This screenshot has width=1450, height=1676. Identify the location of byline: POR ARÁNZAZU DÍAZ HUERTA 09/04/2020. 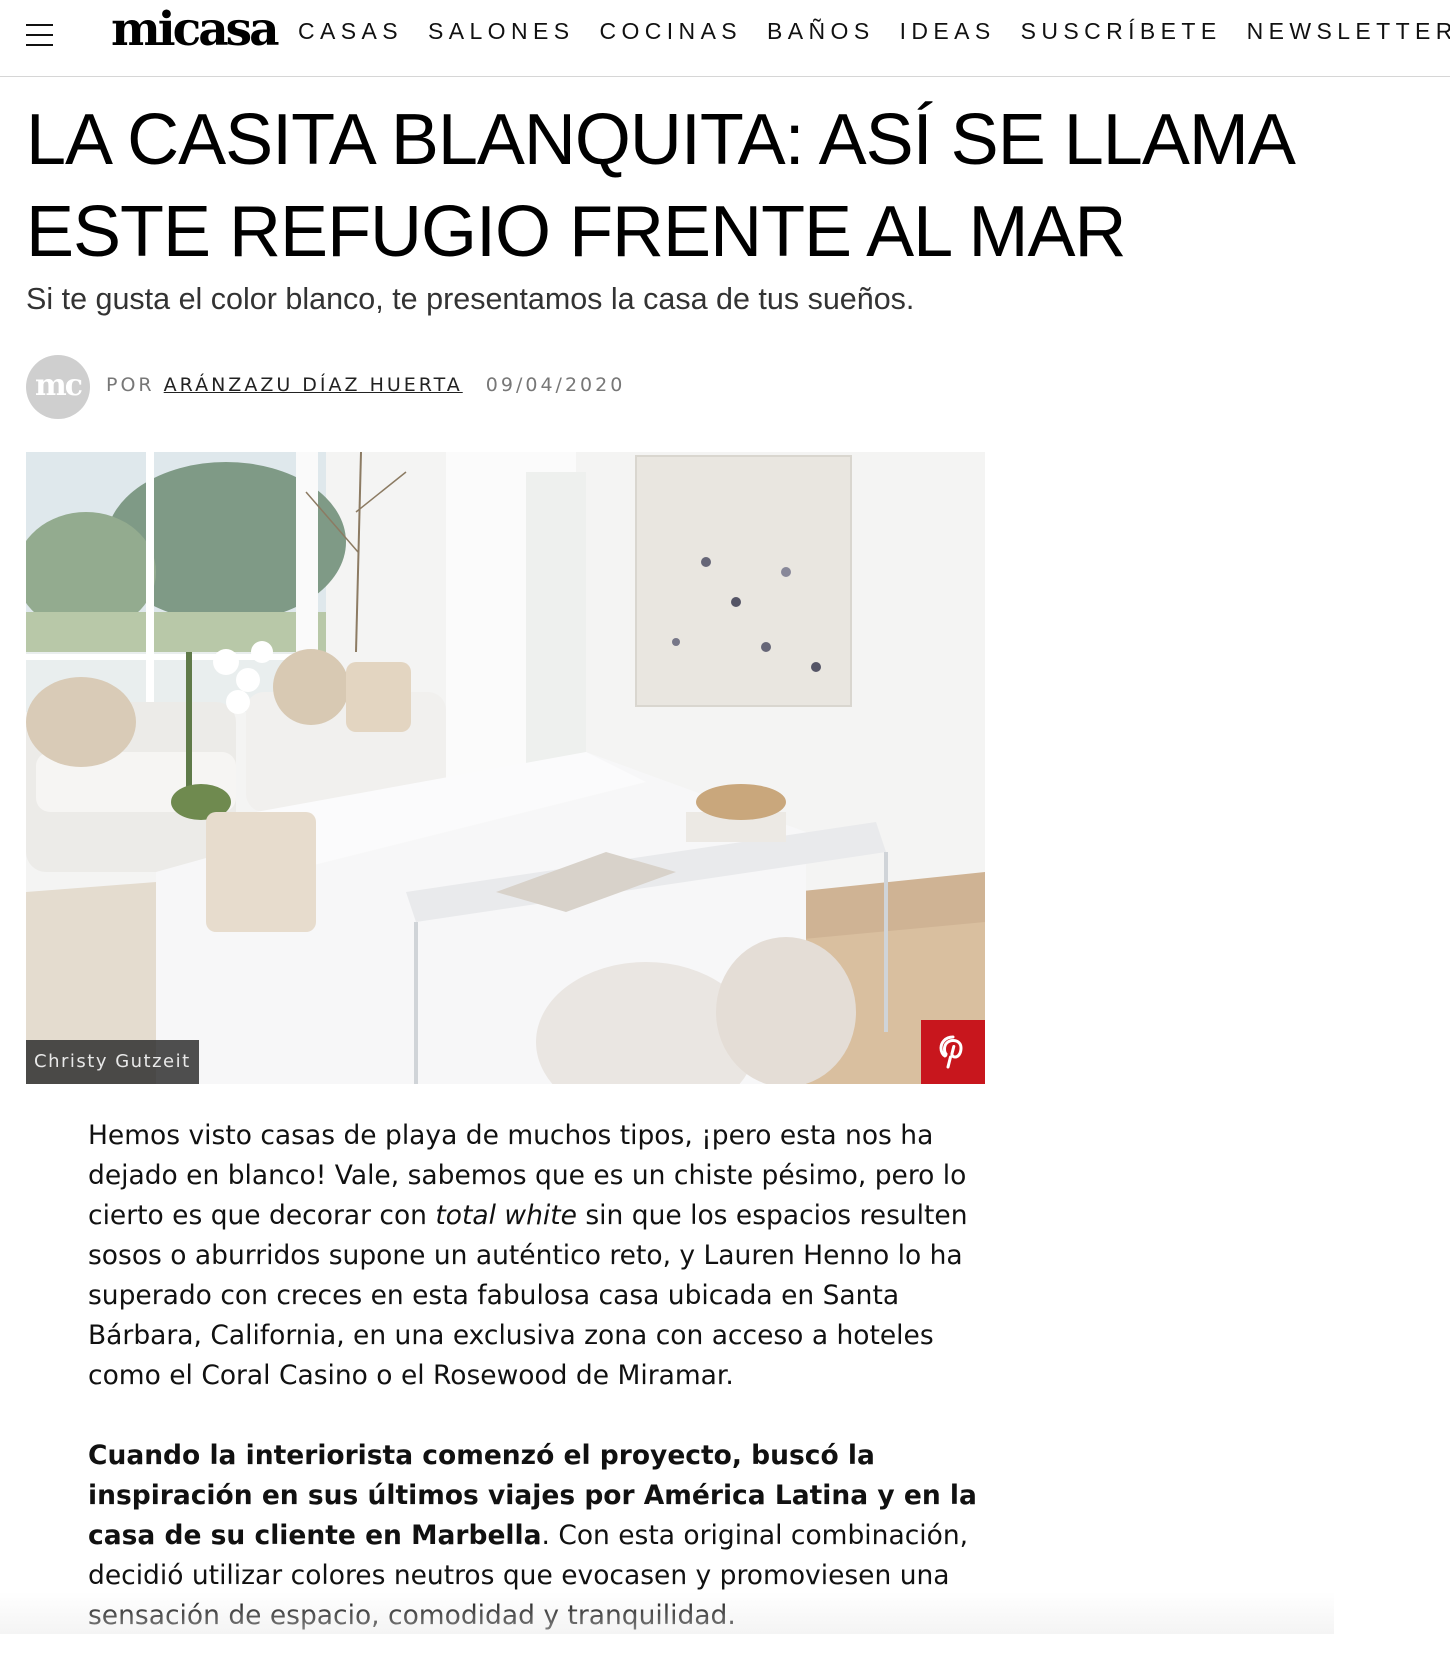
(365, 385).